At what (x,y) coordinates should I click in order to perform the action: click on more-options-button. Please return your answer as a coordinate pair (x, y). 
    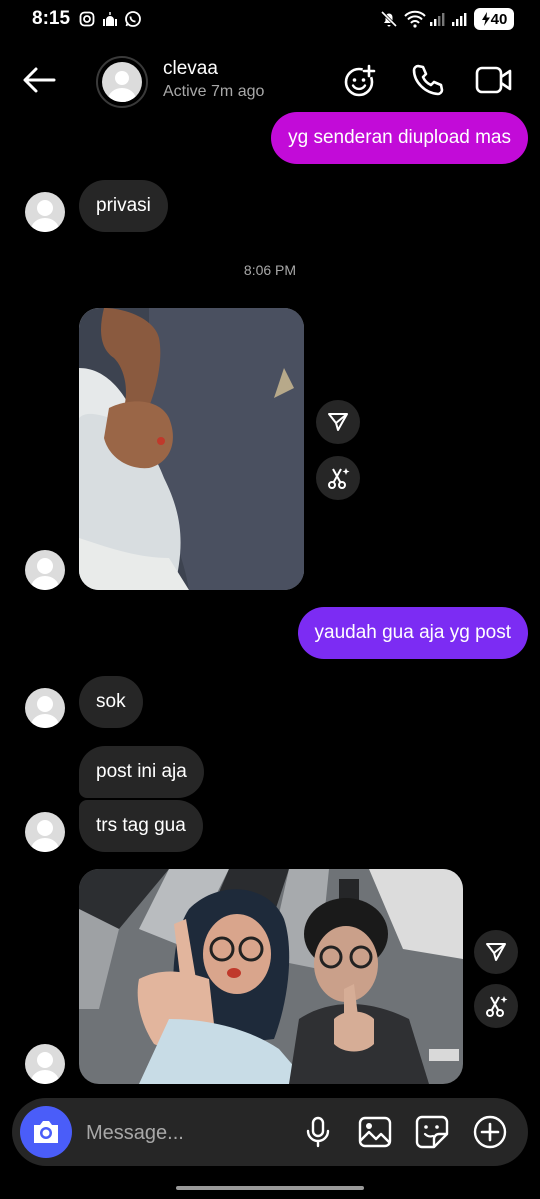
    Looking at the image, I should click on (490, 1132).